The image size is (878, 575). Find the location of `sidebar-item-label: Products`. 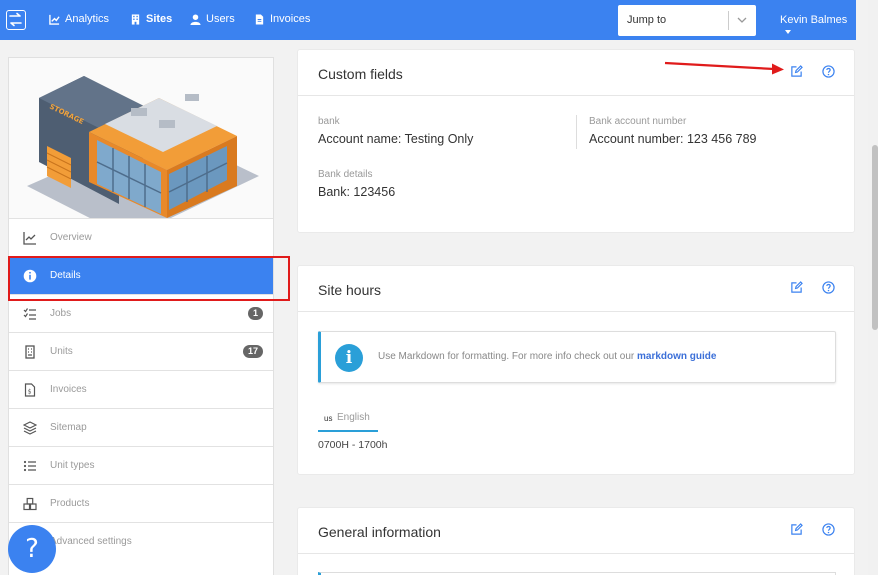

sidebar-item-label: Products is located at coordinates (70, 503).